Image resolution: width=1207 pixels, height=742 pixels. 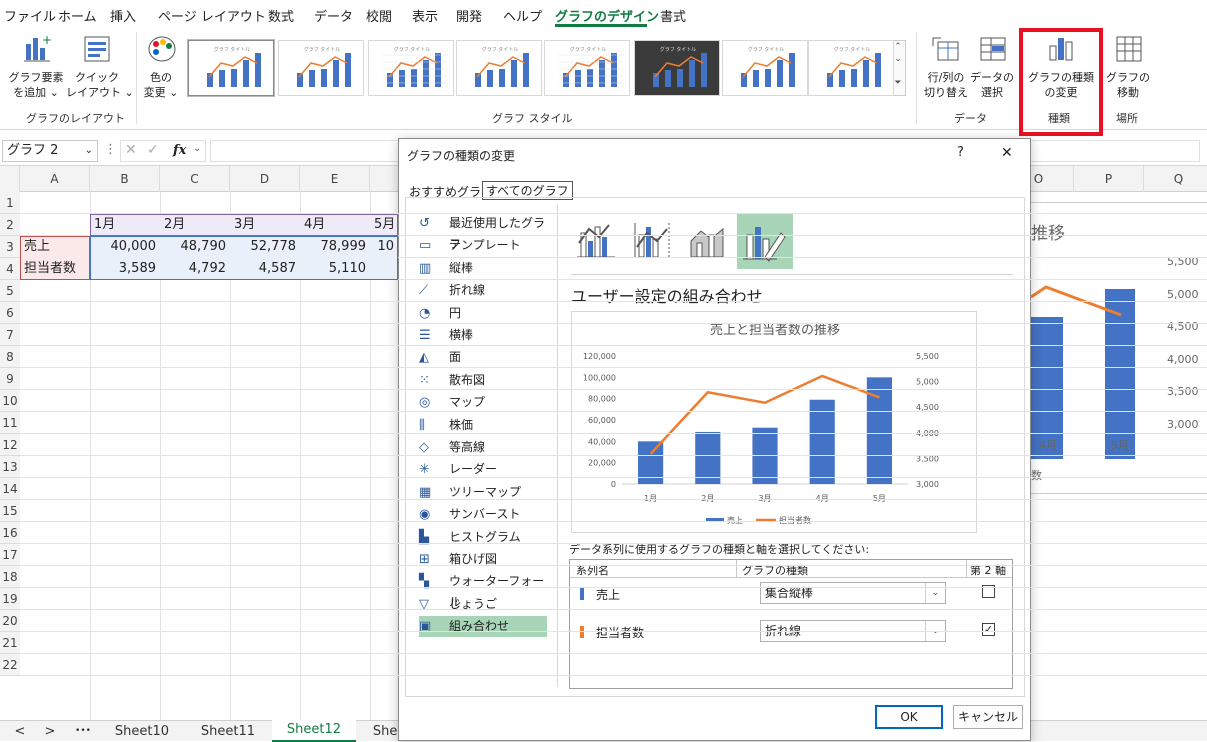 I want to click on menu-item-11: 書式, so click(x=673, y=15).